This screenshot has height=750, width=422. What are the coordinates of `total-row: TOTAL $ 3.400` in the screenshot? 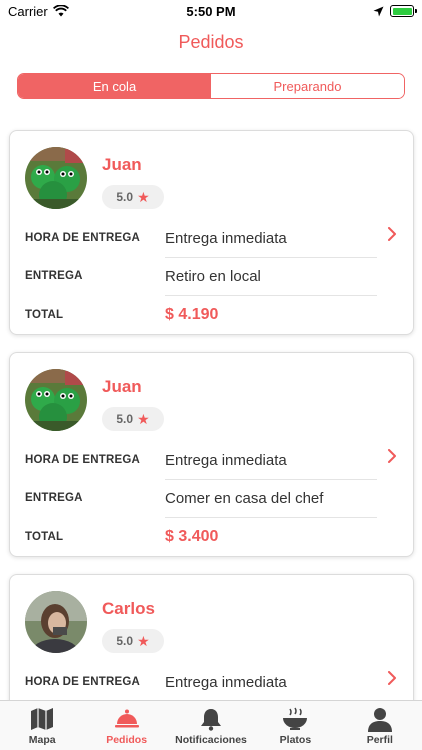 It's located at (201, 537).